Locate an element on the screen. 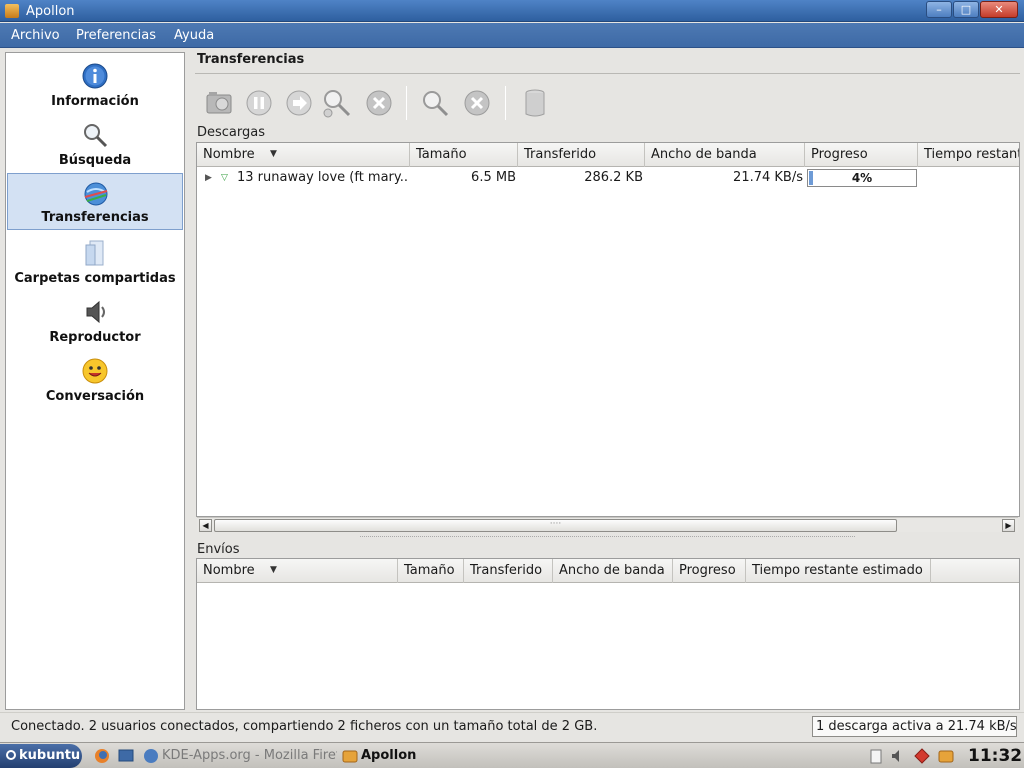 The height and width of the screenshot is (768, 1024). sidebar-item-informacion: Información is located at coordinates (95, 84).